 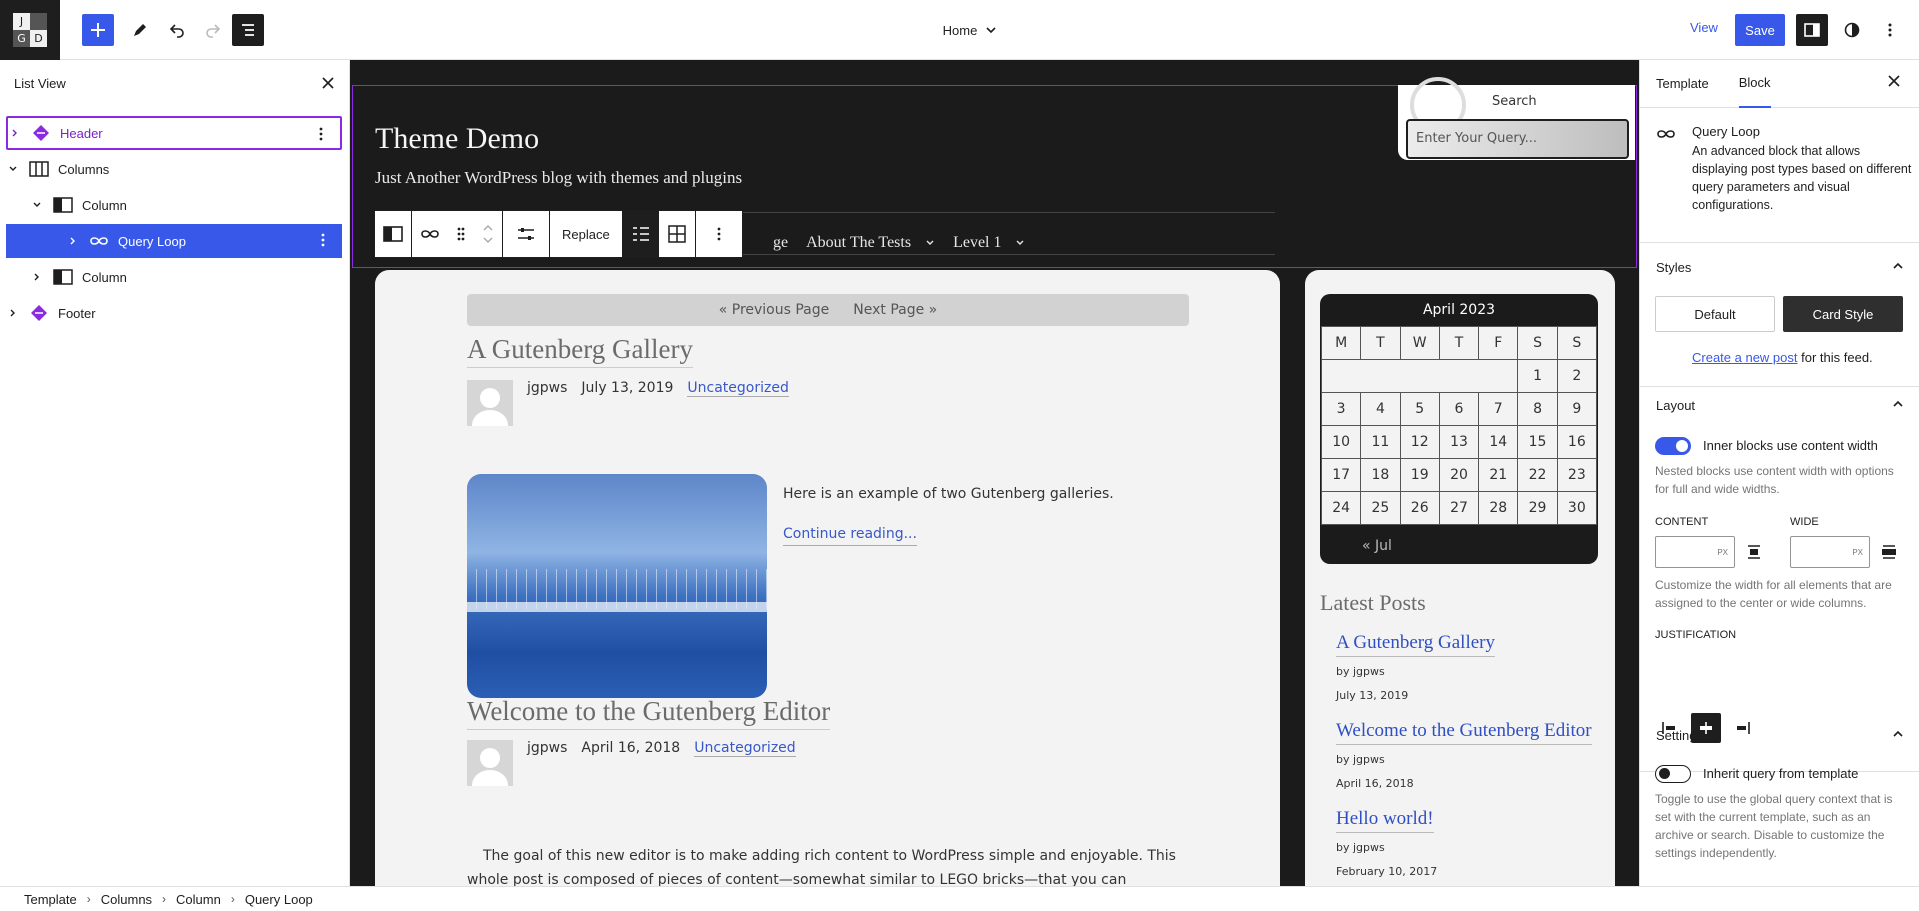 What do you see at coordinates (649, 713) in the screenshot?
I see `post-title: Welcome to the Gutenberg Editor` at bounding box center [649, 713].